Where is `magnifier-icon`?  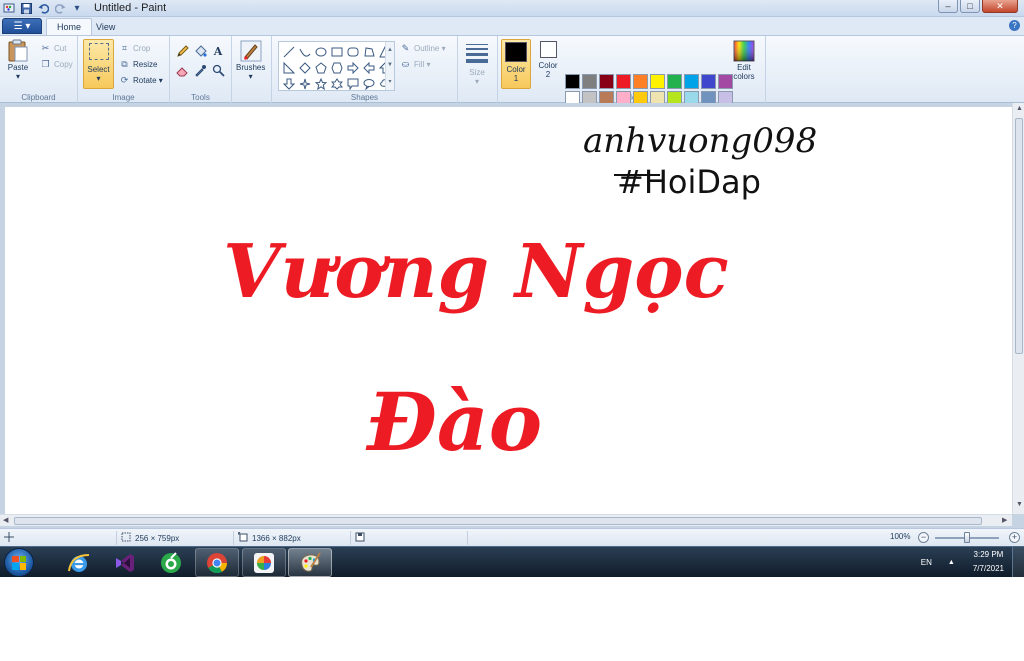 magnifier-icon is located at coordinates (218, 70).